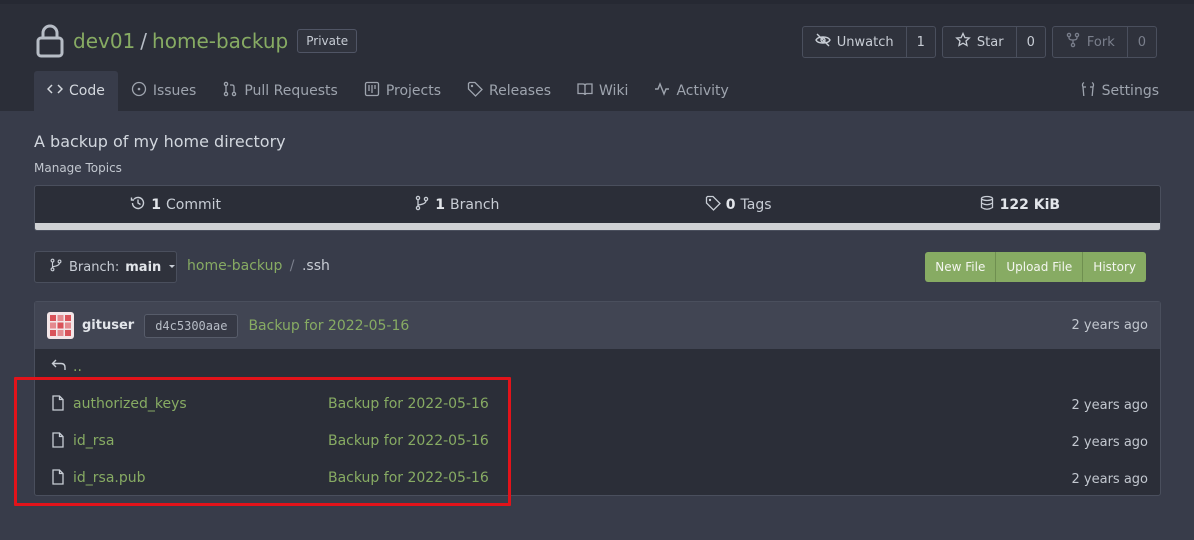 The height and width of the screenshot is (540, 1194). What do you see at coordinates (1088, 91) in the screenshot?
I see `tools-icon` at bounding box center [1088, 91].